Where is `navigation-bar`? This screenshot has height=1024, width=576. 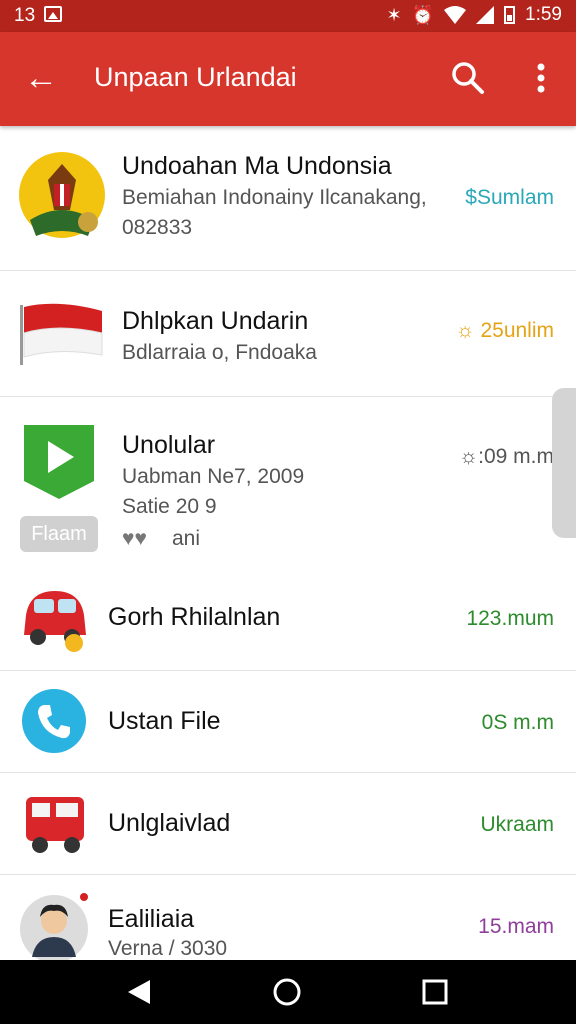 navigation-bar is located at coordinates (288, 992).